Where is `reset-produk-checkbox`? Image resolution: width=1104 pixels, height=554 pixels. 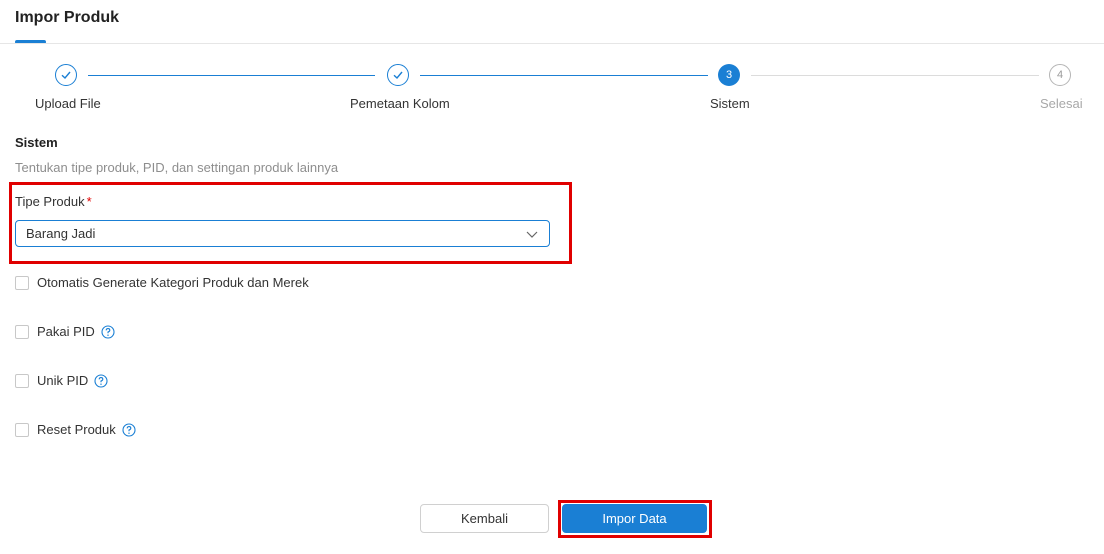 reset-produk-checkbox is located at coordinates (22, 429).